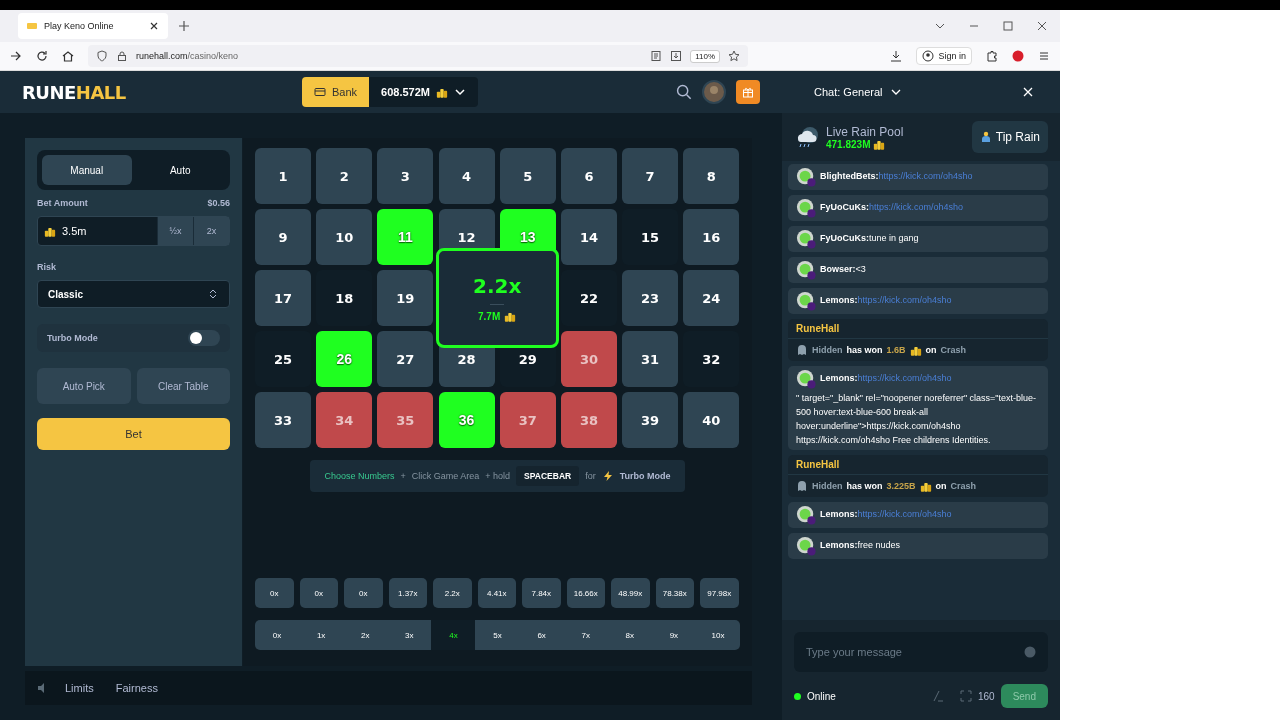 The width and height of the screenshot is (1280, 720). I want to click on hit-count: 9x, so click(673, 635).